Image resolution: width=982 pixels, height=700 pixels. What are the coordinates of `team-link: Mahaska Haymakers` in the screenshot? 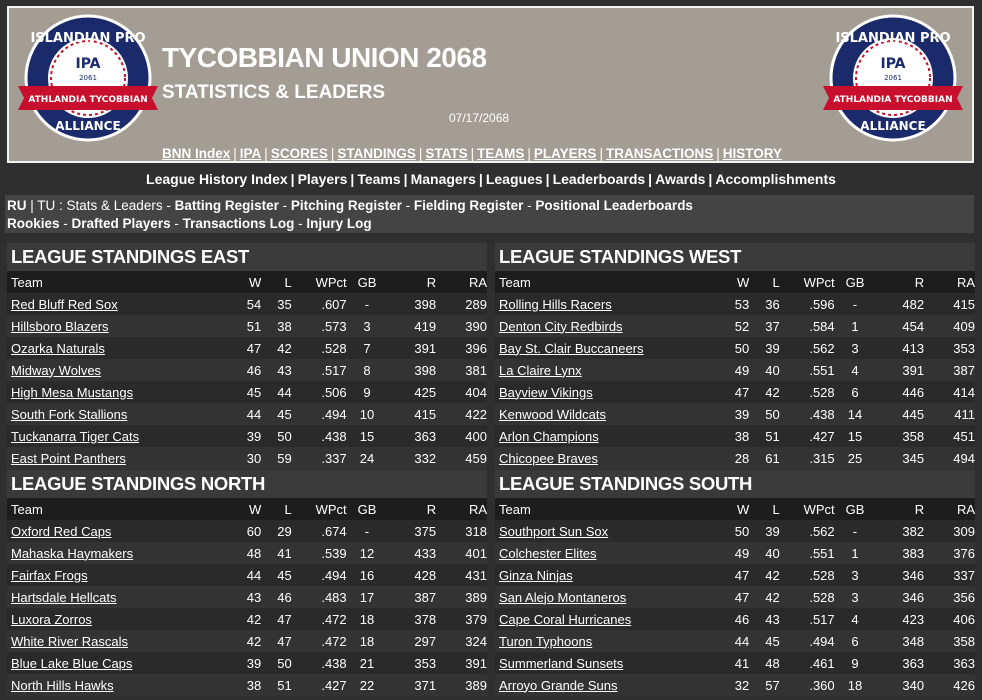 It's located at (72, 553).